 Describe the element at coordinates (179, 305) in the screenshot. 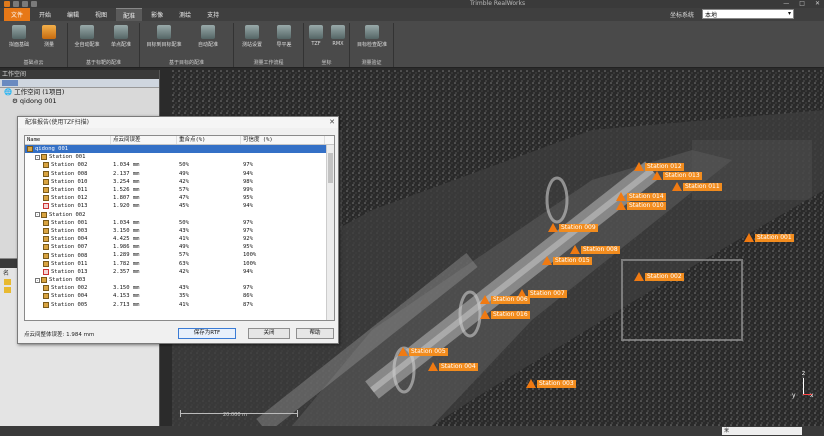

I see `table-row: Station 005 2.713 mm 41% 87%` at that location.